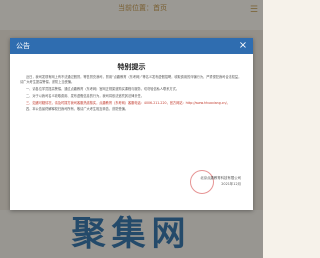 The height and width of the screenshot is (258, 320). Describe the element at coordinates (231, 183) in the screenshot. I see `signature-date: 2021年12月` at that location.